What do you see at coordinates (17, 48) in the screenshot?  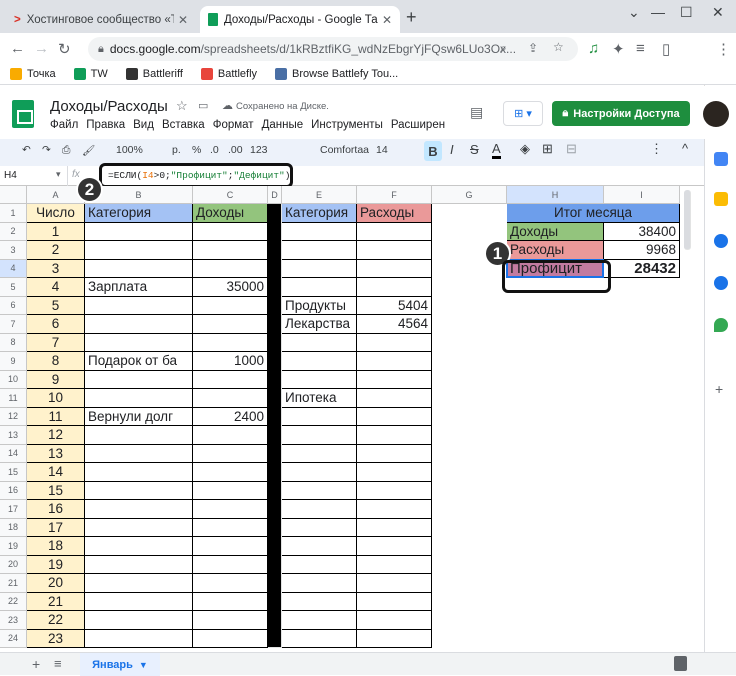 I see `back-icon: ←` at bounding box center [17, 48].